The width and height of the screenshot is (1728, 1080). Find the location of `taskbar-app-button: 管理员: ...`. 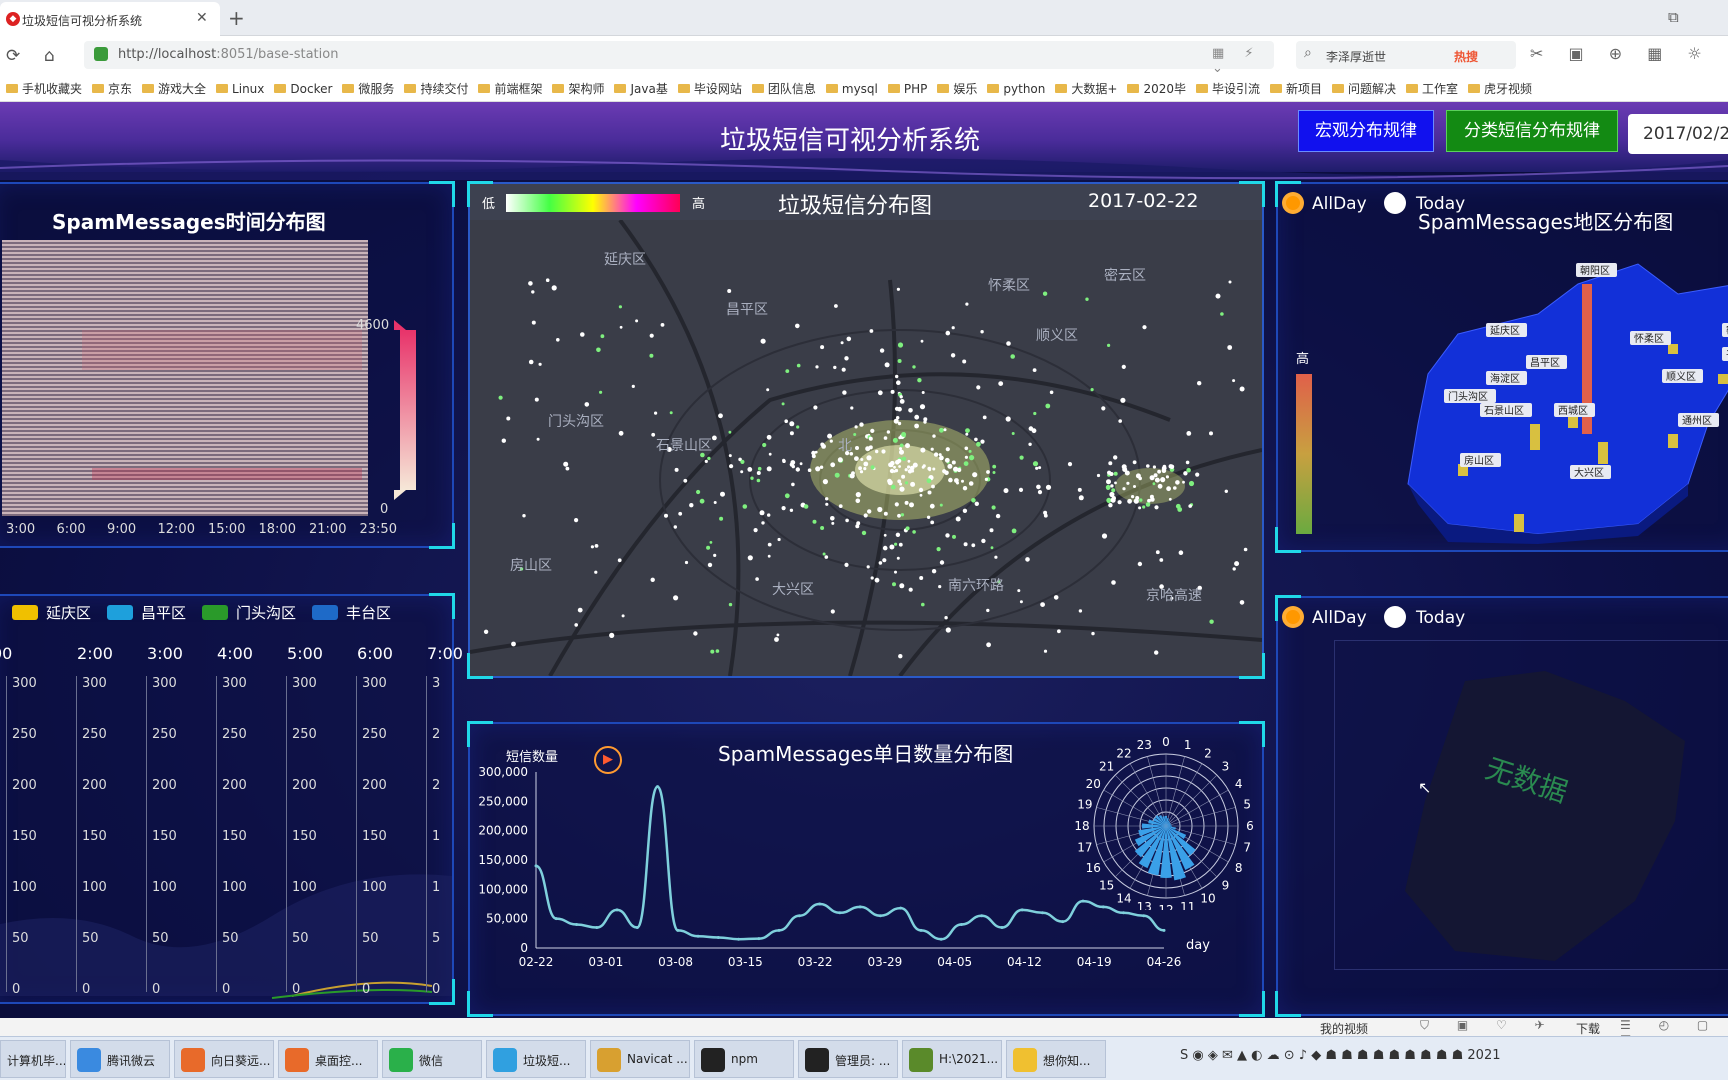

taskbar-app-button: 管理员: ... is located at coordinates (848, 1059).